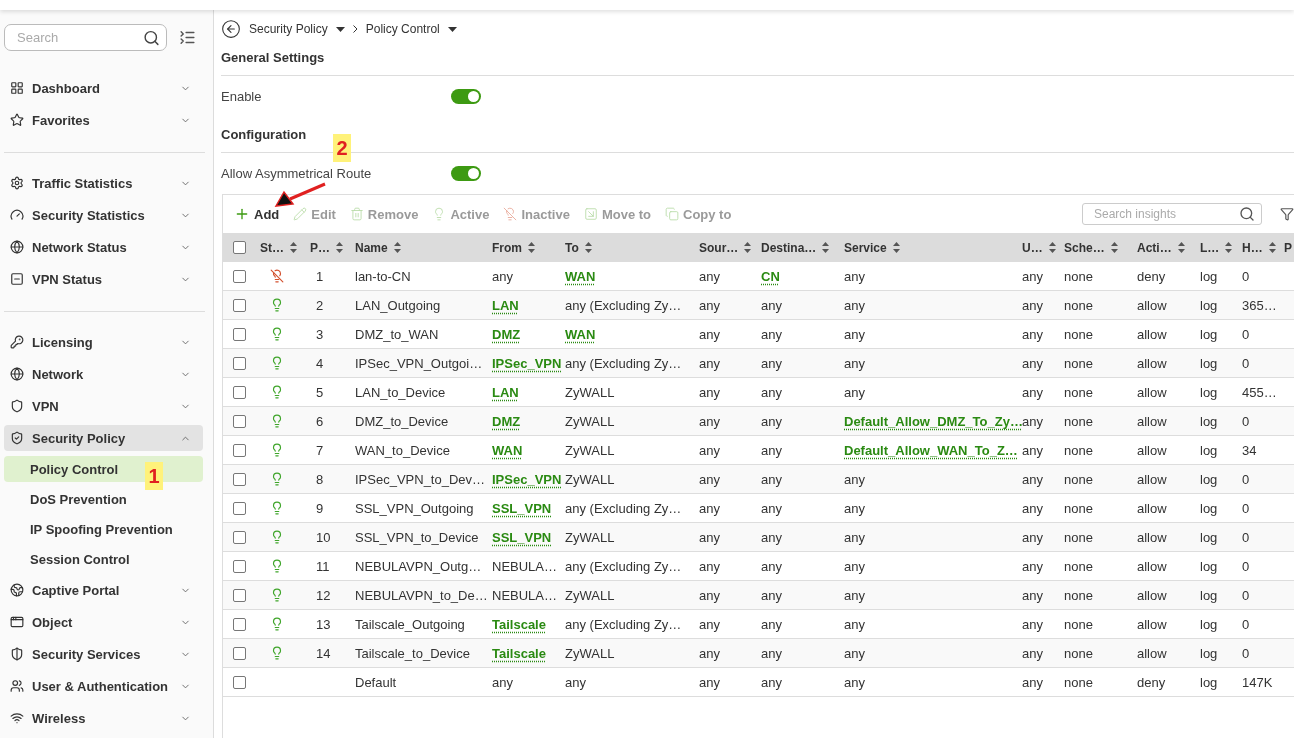 This screenshot has width=1294, height=738. Describe the element at coordinates (103, 622) in the screenshot. I see `sidebar-item: Object` at that location.